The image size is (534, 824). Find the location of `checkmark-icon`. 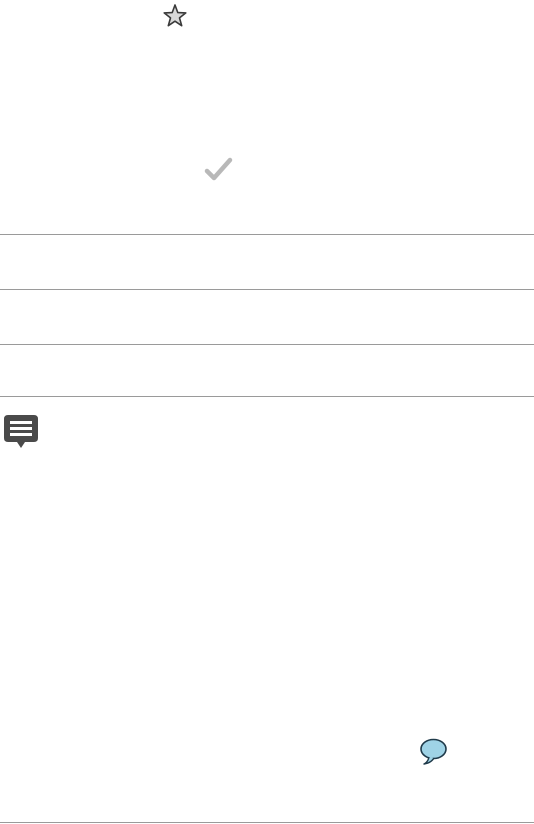

checkmark-icon is located at coordinates (218, 170).